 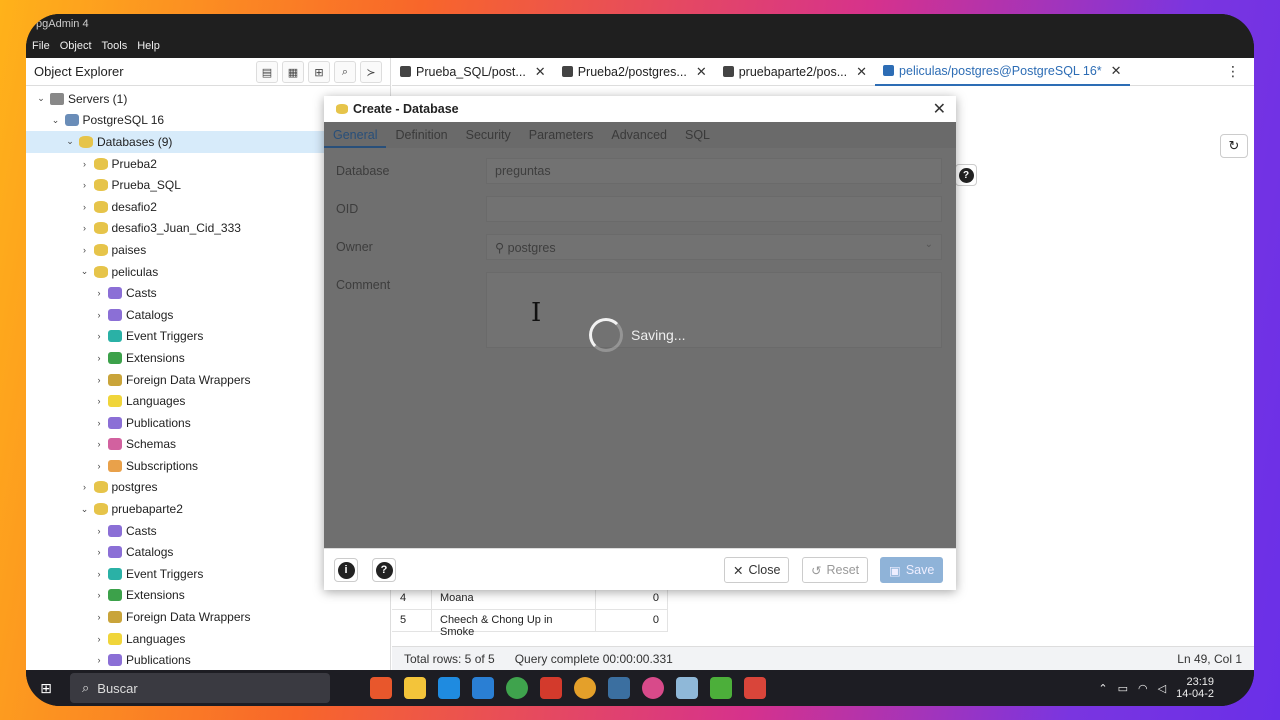 I want to click on spinner-icon, so click(x=606, y=335).